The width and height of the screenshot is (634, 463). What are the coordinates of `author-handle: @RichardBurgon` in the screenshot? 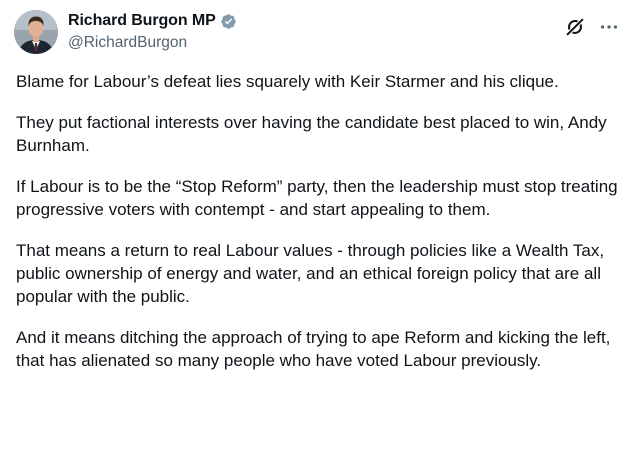 It's located at (152, 43).